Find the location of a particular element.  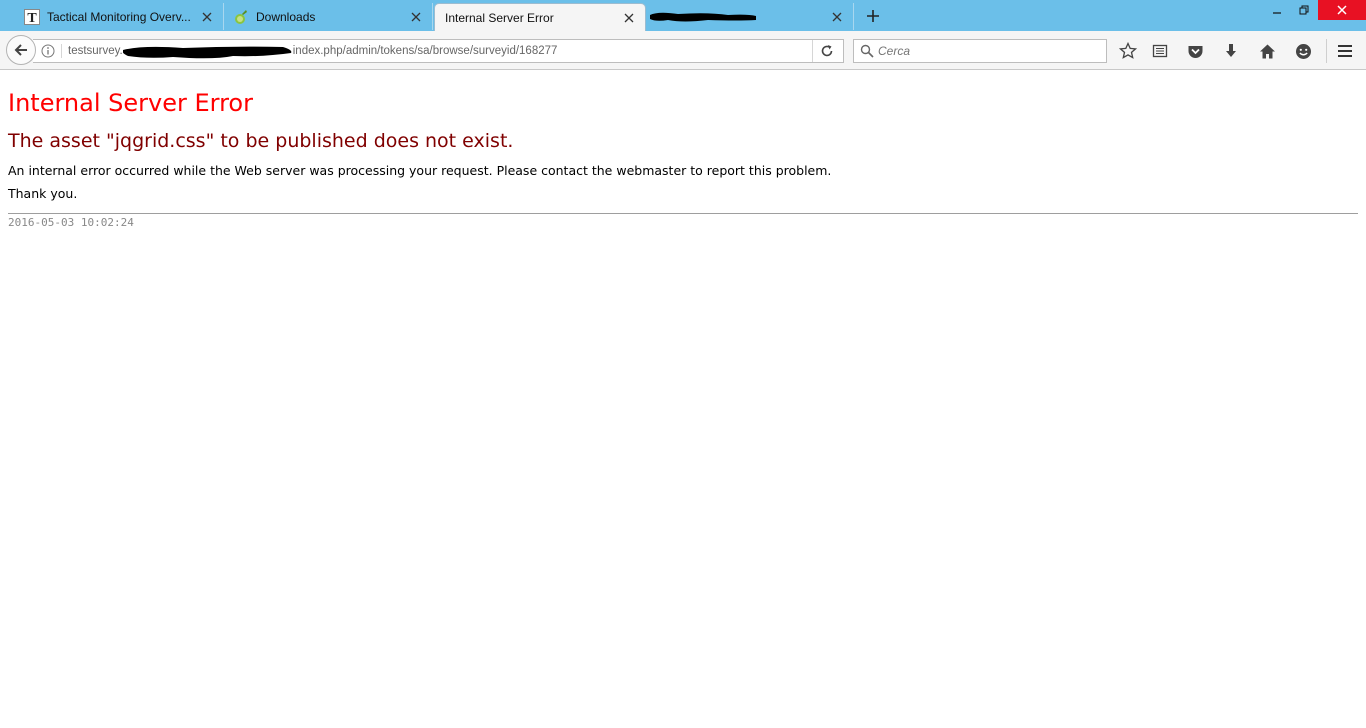

star-icon is located at coordinates (1128, 50).